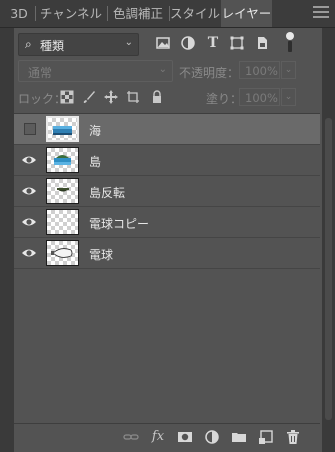  What do you see at coordinates (237, 43) in the screenshot?
I see `shape-layer-filter-icon` at bounding box center [237, 43].